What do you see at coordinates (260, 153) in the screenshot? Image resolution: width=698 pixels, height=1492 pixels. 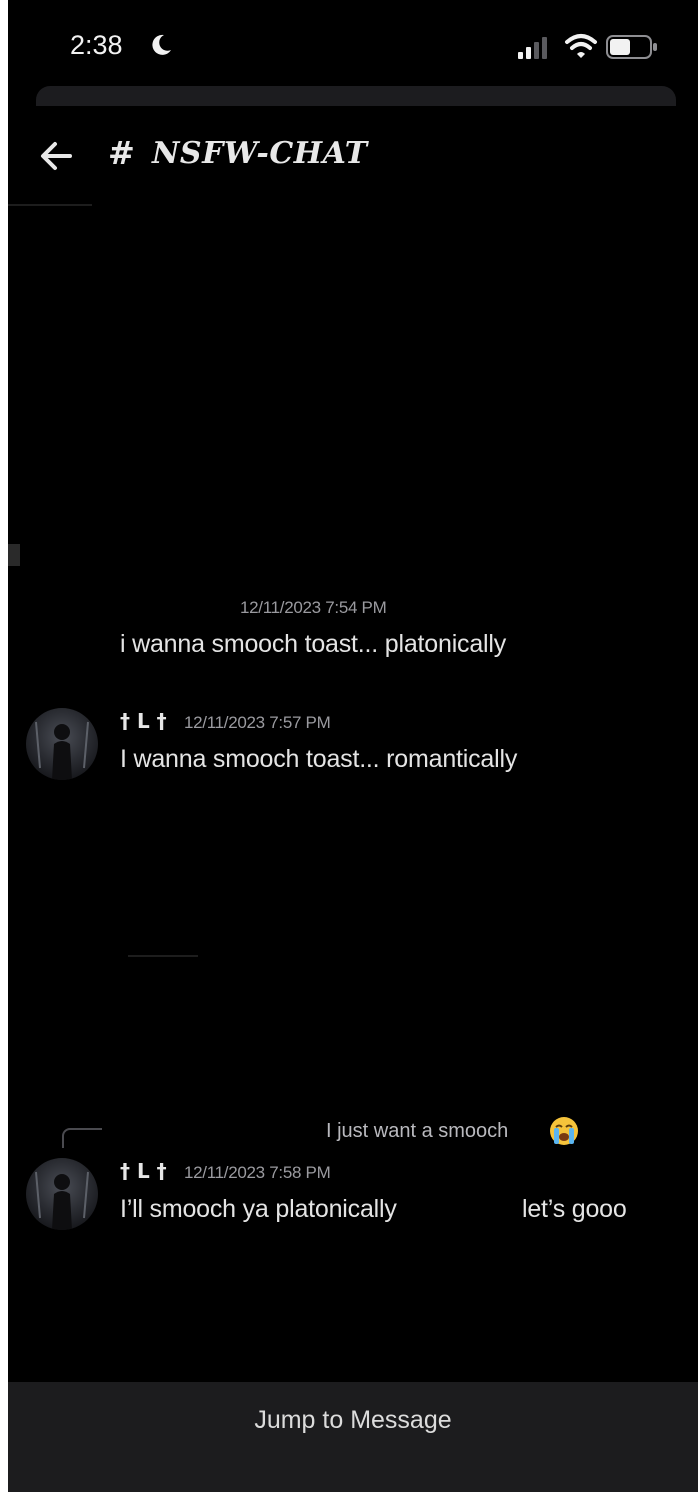 I see `channel-name: NSFW-CHAT` at bounding box center [260, 153].